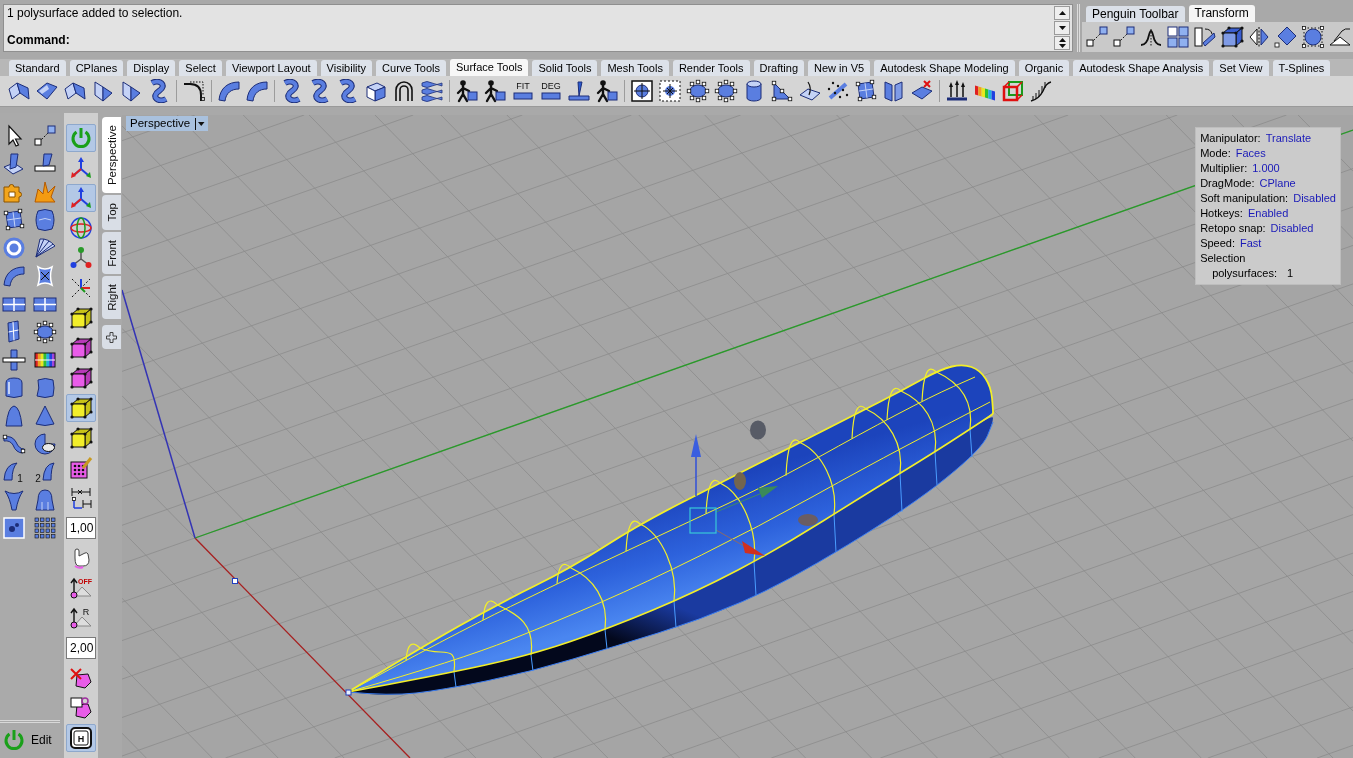 The image size is (1353, 758). I want to click on curvature-graph-icon, so click(1041, 91).